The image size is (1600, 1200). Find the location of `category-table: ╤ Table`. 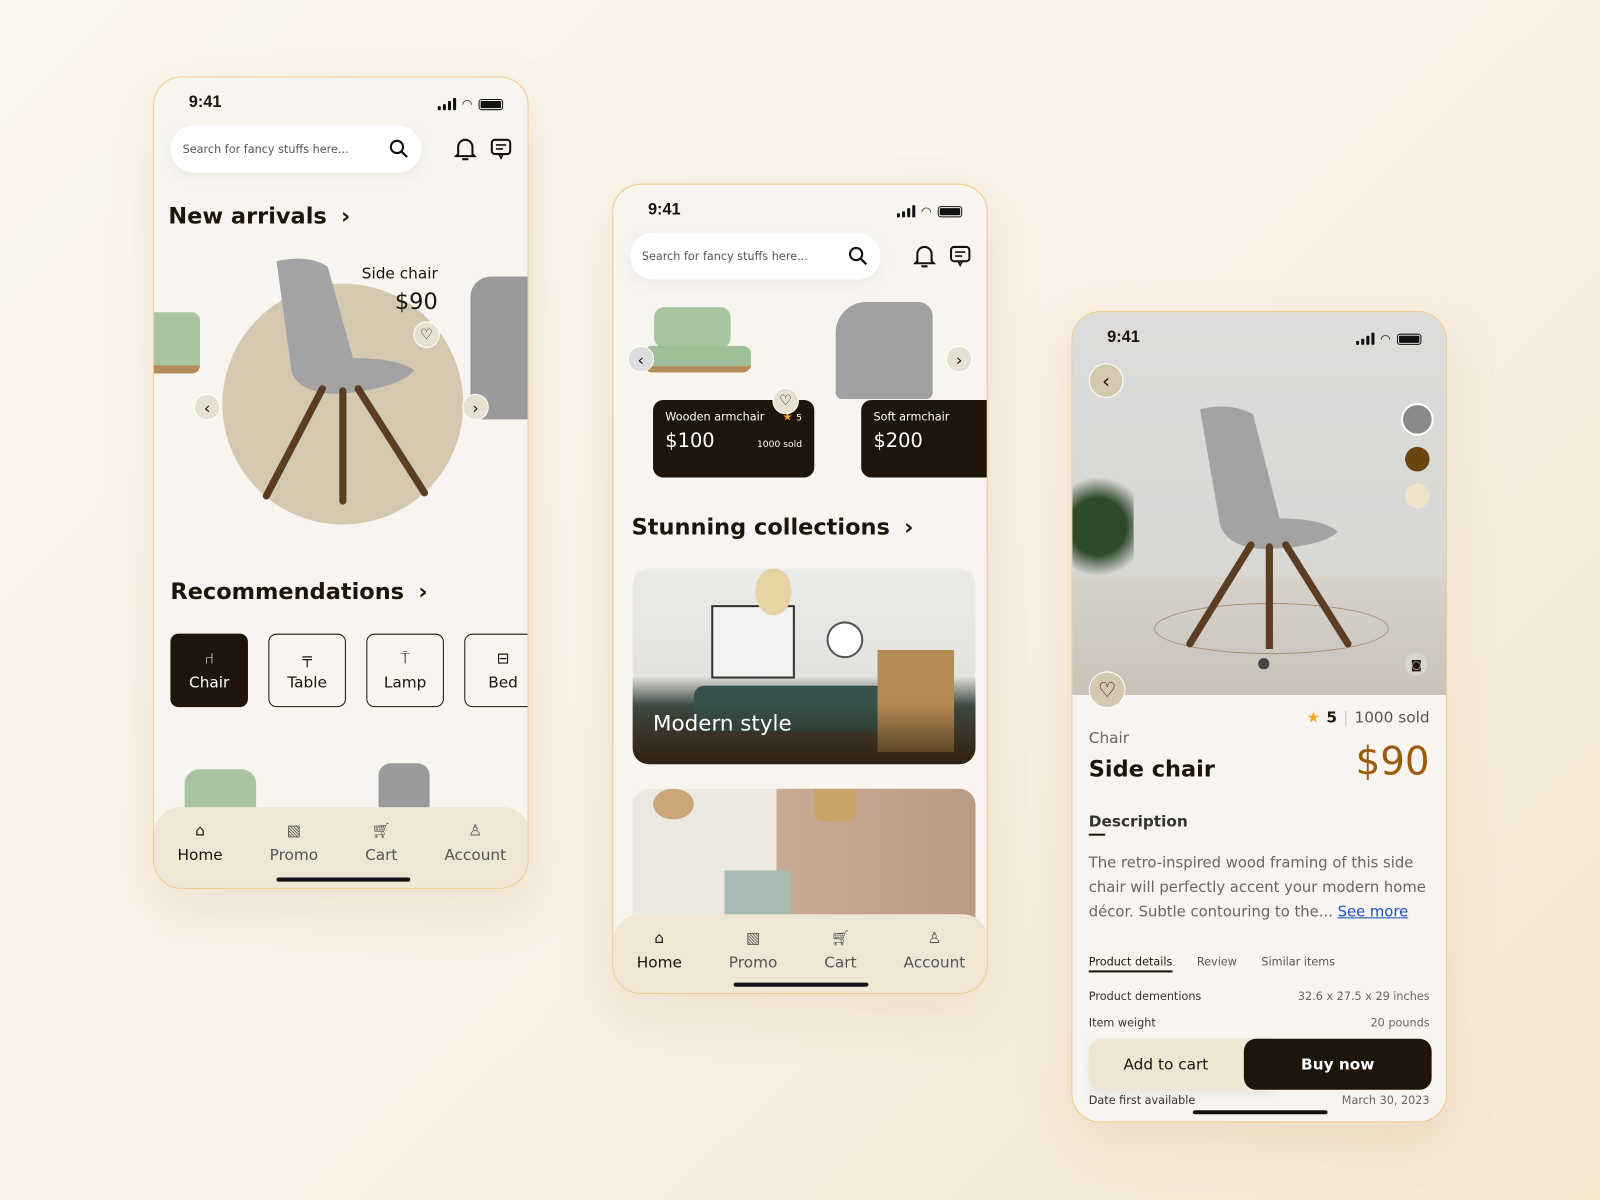

category-table: ╤ Table is located at coordinates (307, 670).